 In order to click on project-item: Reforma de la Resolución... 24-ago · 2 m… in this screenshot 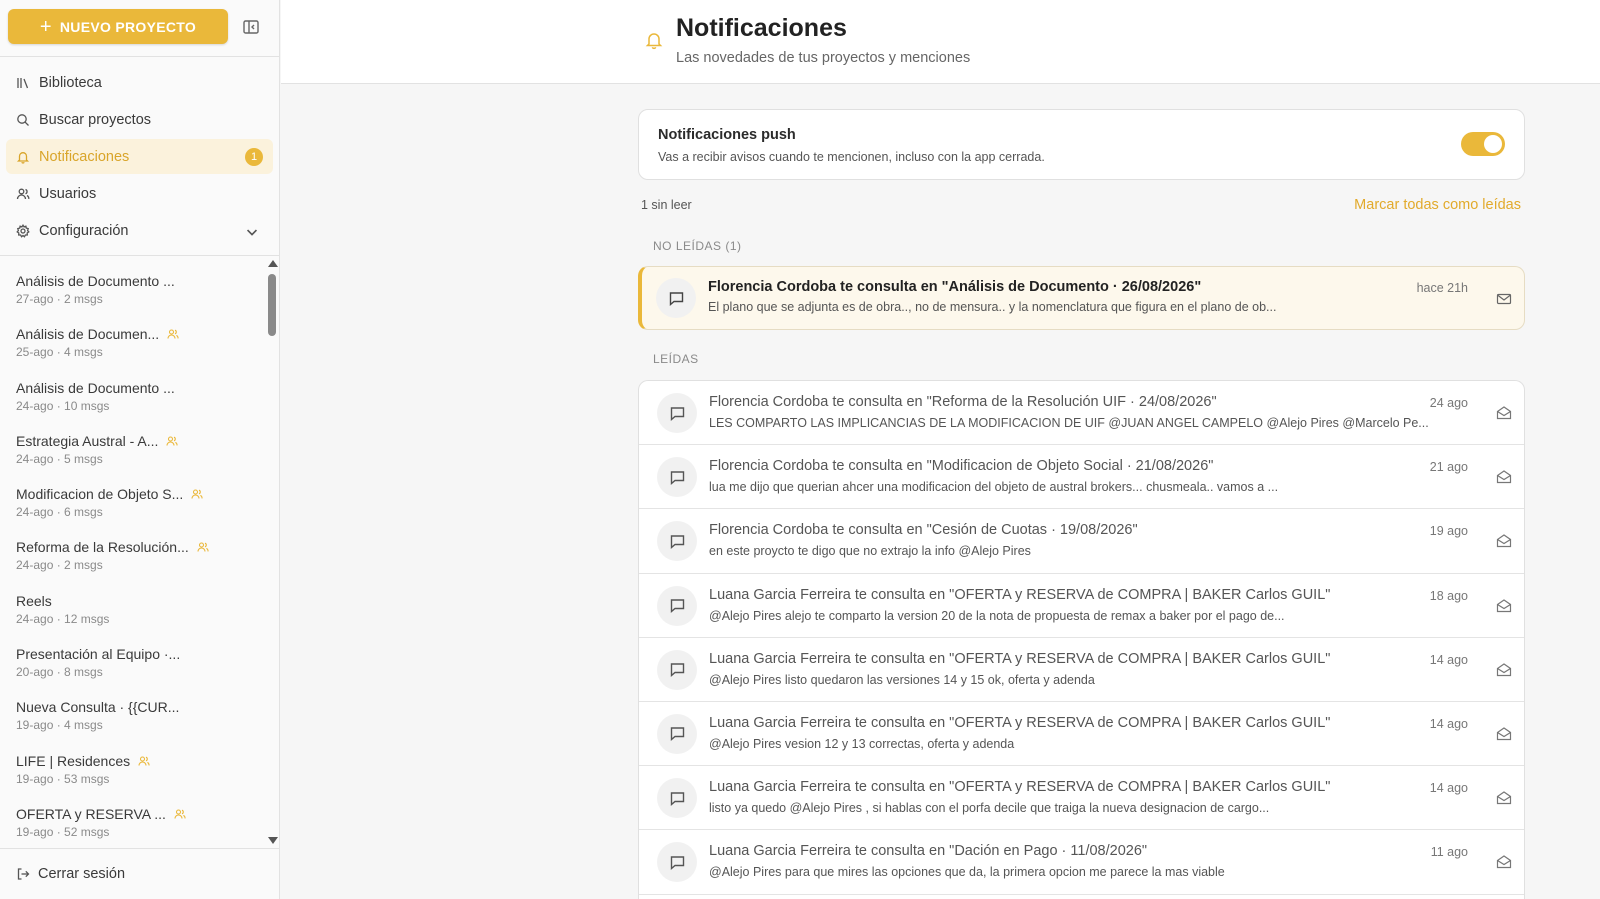, I will do `click(132, 564)`.